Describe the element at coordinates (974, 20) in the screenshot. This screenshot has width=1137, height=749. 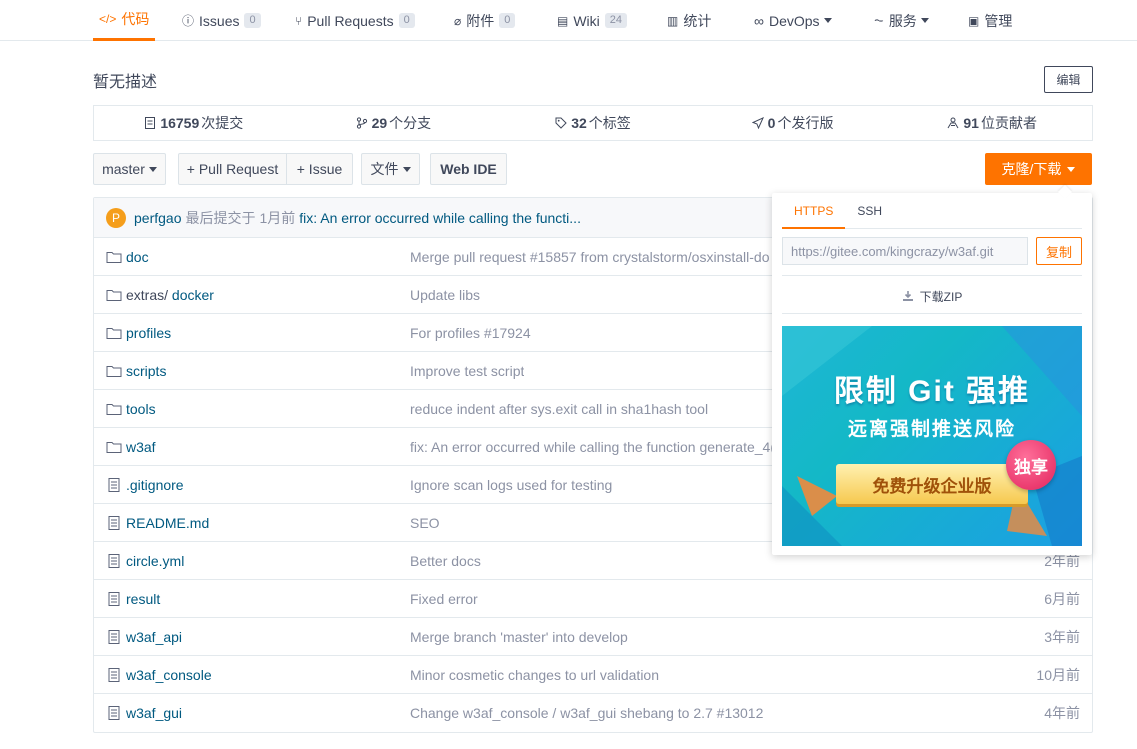
I see `manage-icon: ▣` at that location.